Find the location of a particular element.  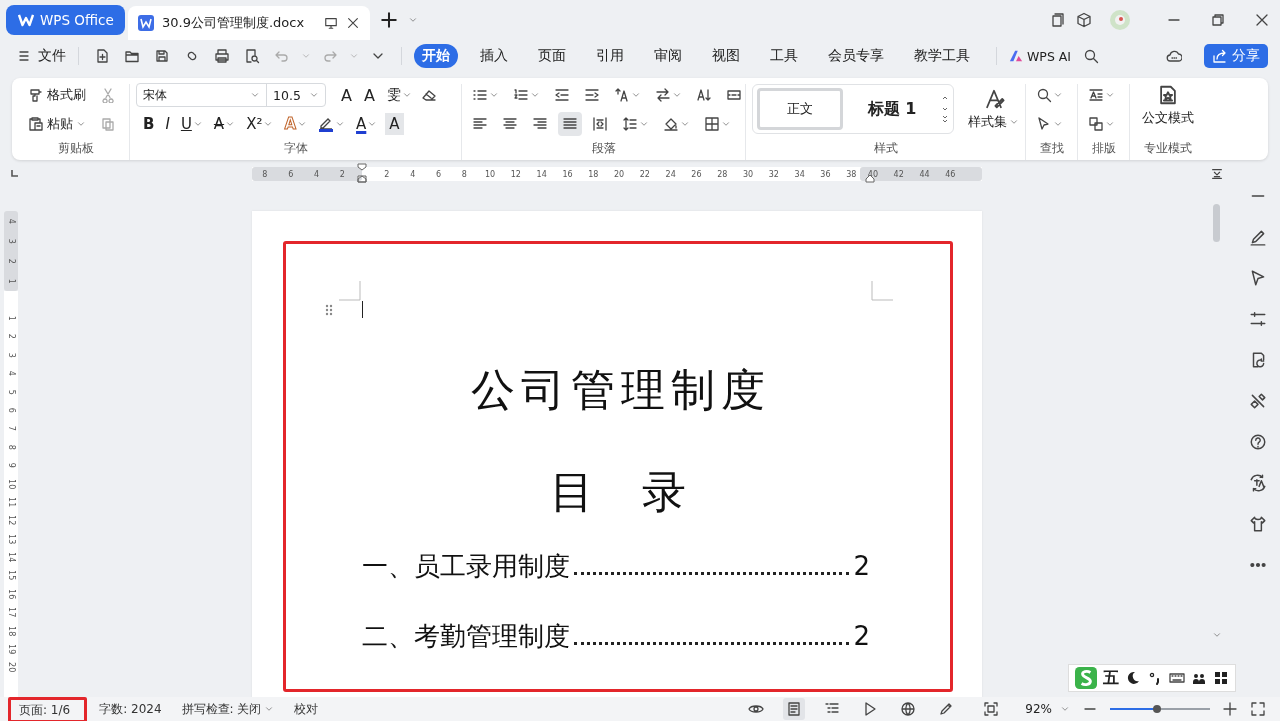

ruler-number: 46 is located at coordinates (950, 174).